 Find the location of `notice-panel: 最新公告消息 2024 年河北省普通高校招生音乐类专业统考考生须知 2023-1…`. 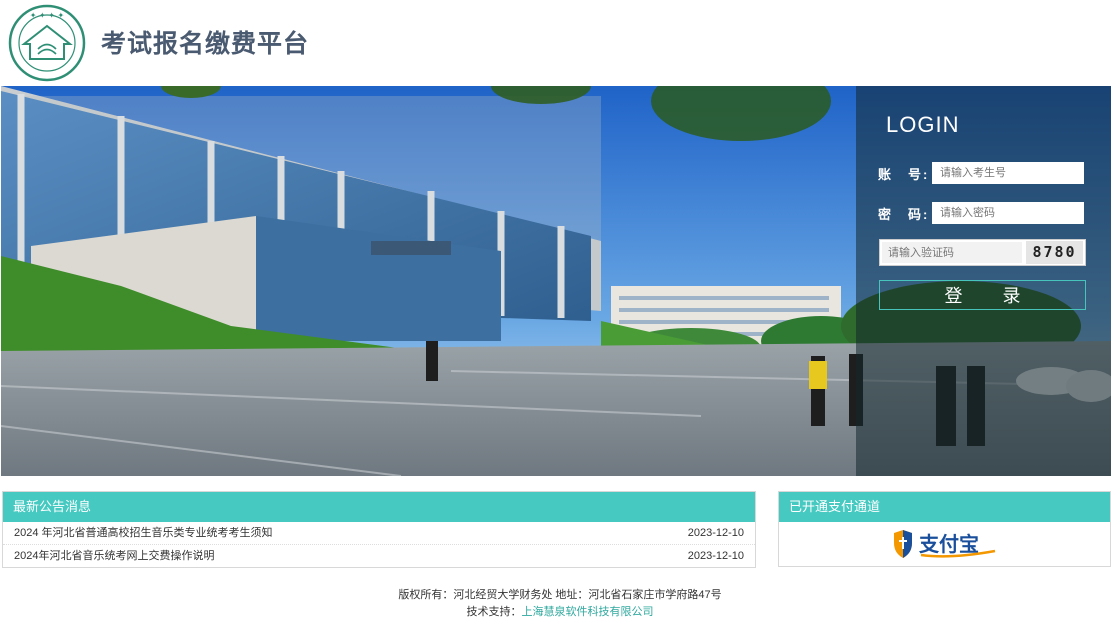

notice-panel: 最新公告消息 2024 年河北省普通高校招生音乐类专业统考考生须知 2023-1… is located at coordinates (379, 529).